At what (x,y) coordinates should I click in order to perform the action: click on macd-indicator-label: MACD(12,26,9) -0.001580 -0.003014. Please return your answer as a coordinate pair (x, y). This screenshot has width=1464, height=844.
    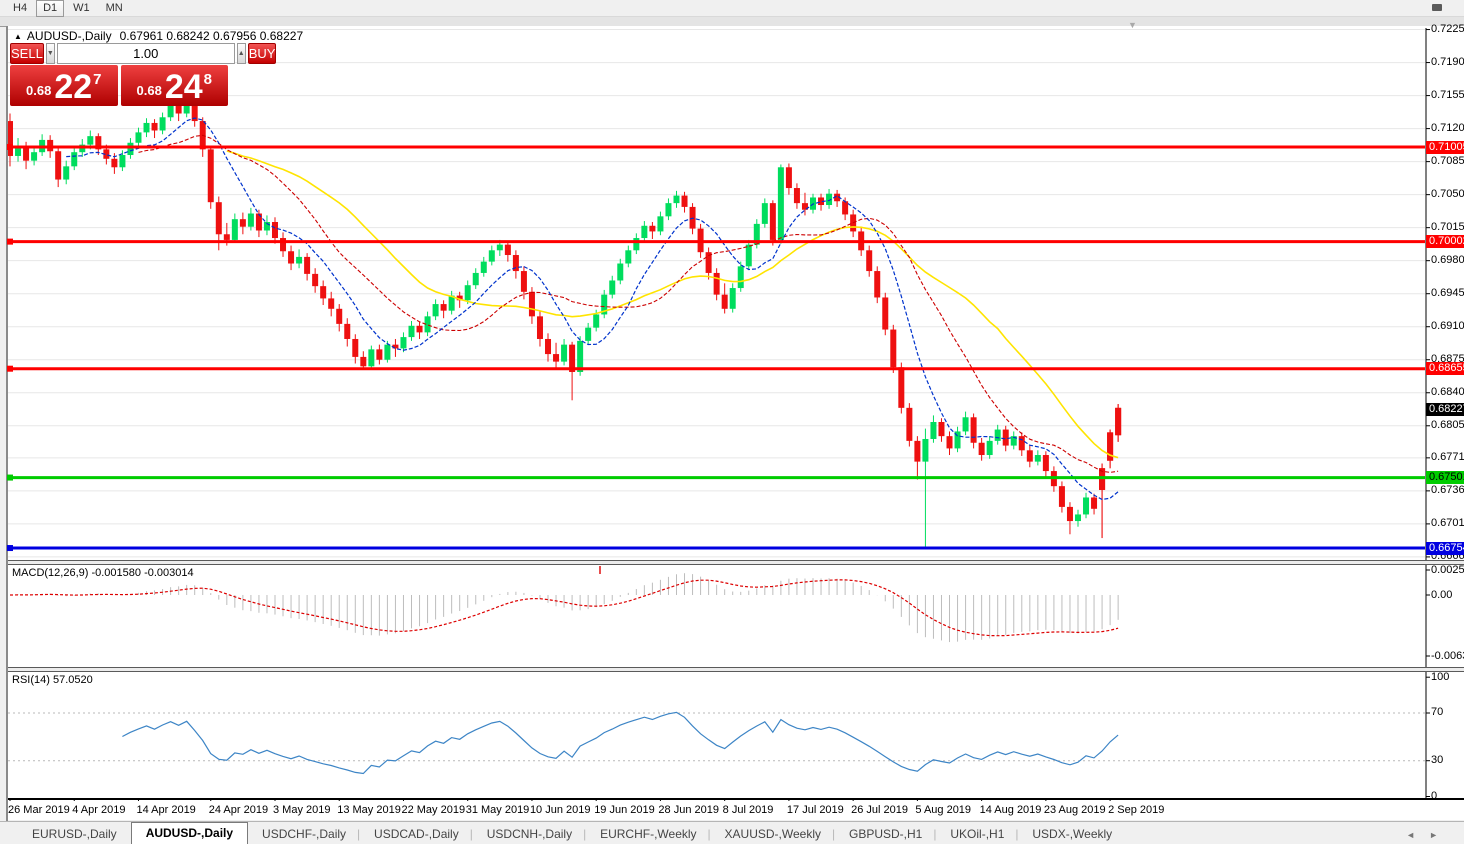
    Looking at the image, I should click on (103, 573).